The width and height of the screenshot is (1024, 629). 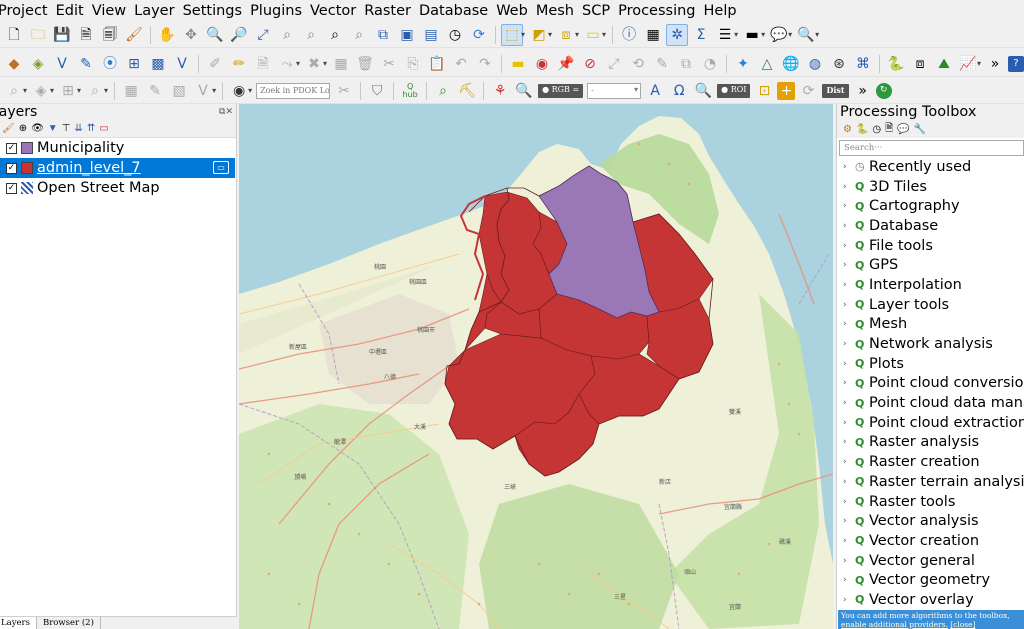 What do you see at coordinates (876, 129) in the screenshot?
I see `history-icon: ◷` at bounding box center [876, 129].